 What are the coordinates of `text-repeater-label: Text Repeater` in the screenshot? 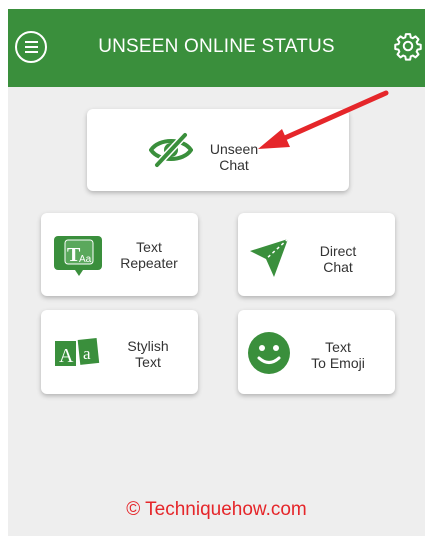 It's located at (149, 255).